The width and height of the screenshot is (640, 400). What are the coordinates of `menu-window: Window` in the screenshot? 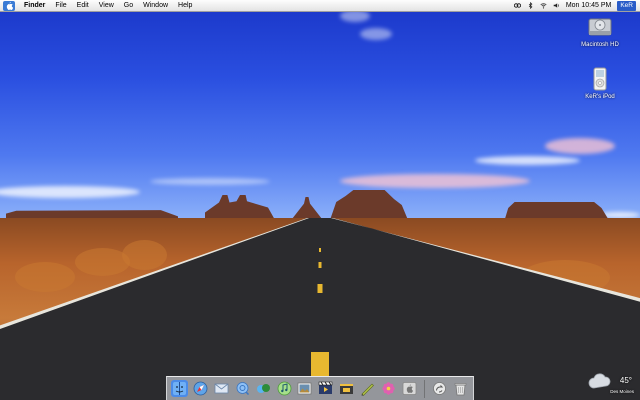 It's located at (155, 5).